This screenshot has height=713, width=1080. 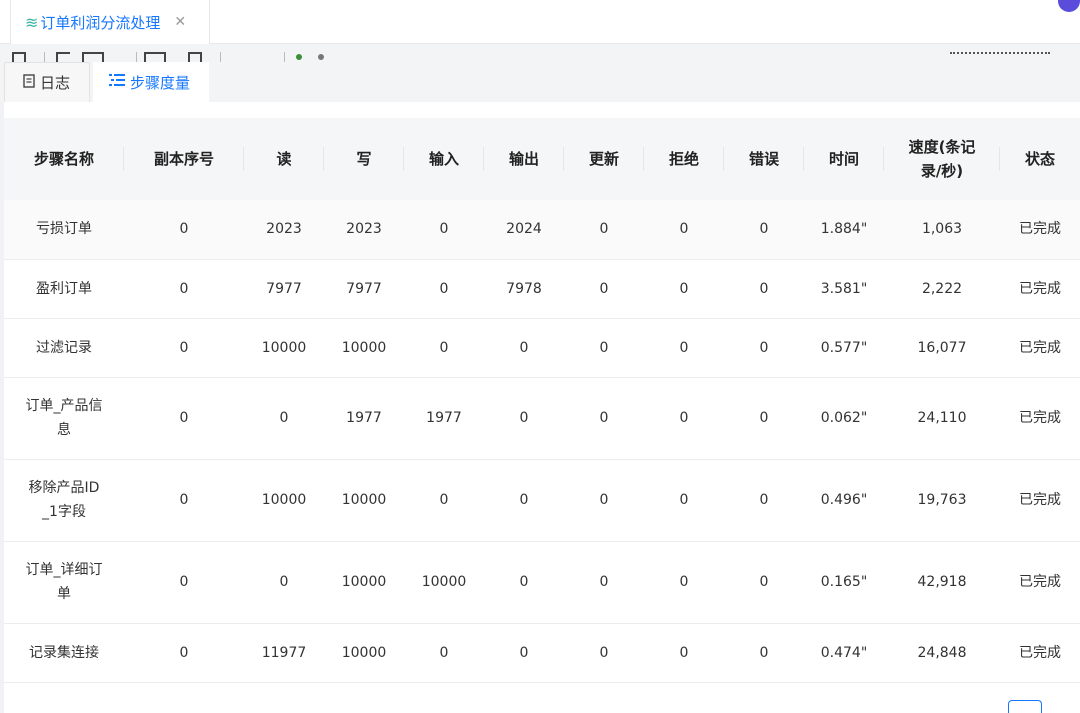 What do you see at coordinates (195, 57) in the screenshot?
I see `debug-icon` at bounding box center [195, 57].